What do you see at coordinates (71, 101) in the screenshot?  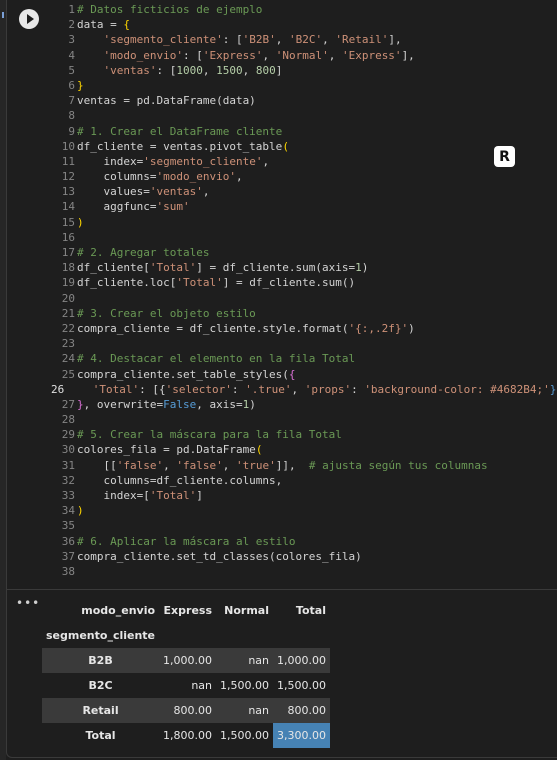 I see `line-number: 7` at bounding box center [71, 101].